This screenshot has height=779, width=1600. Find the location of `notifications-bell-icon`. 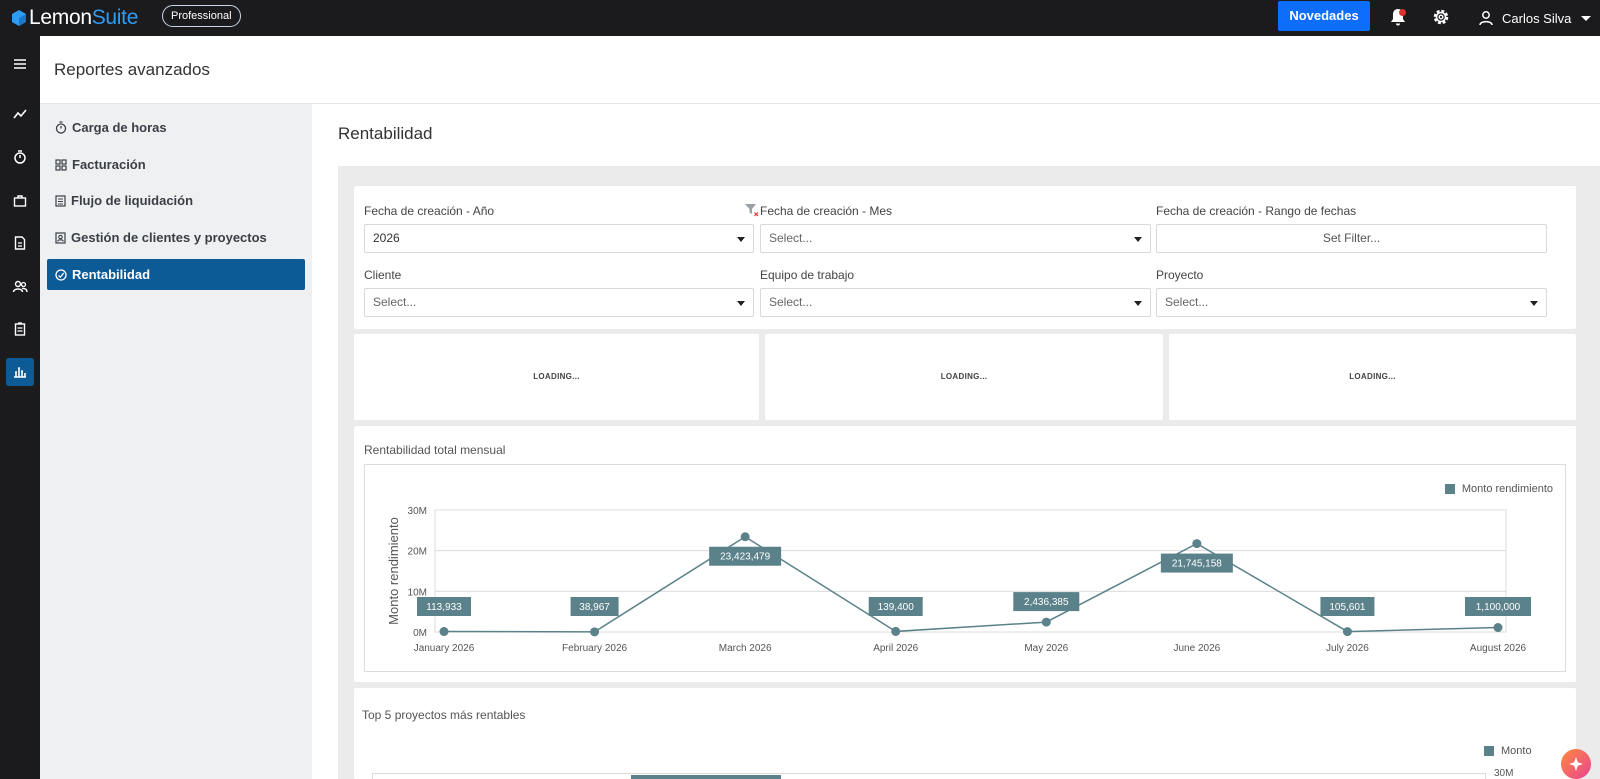

notifications-bell-icon is located at coordinates (1398, 17).